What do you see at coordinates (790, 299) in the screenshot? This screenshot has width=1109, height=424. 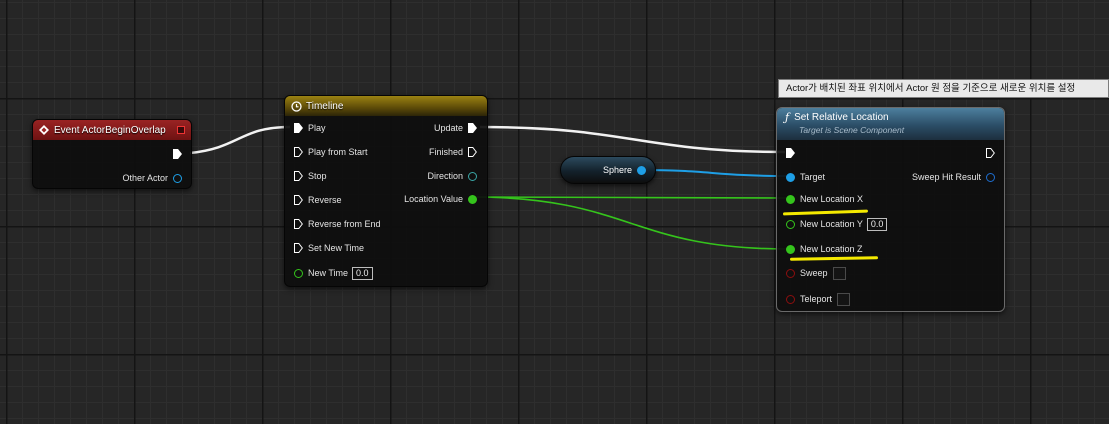 I see `teleport-pin` at bounding box center [790, 299].